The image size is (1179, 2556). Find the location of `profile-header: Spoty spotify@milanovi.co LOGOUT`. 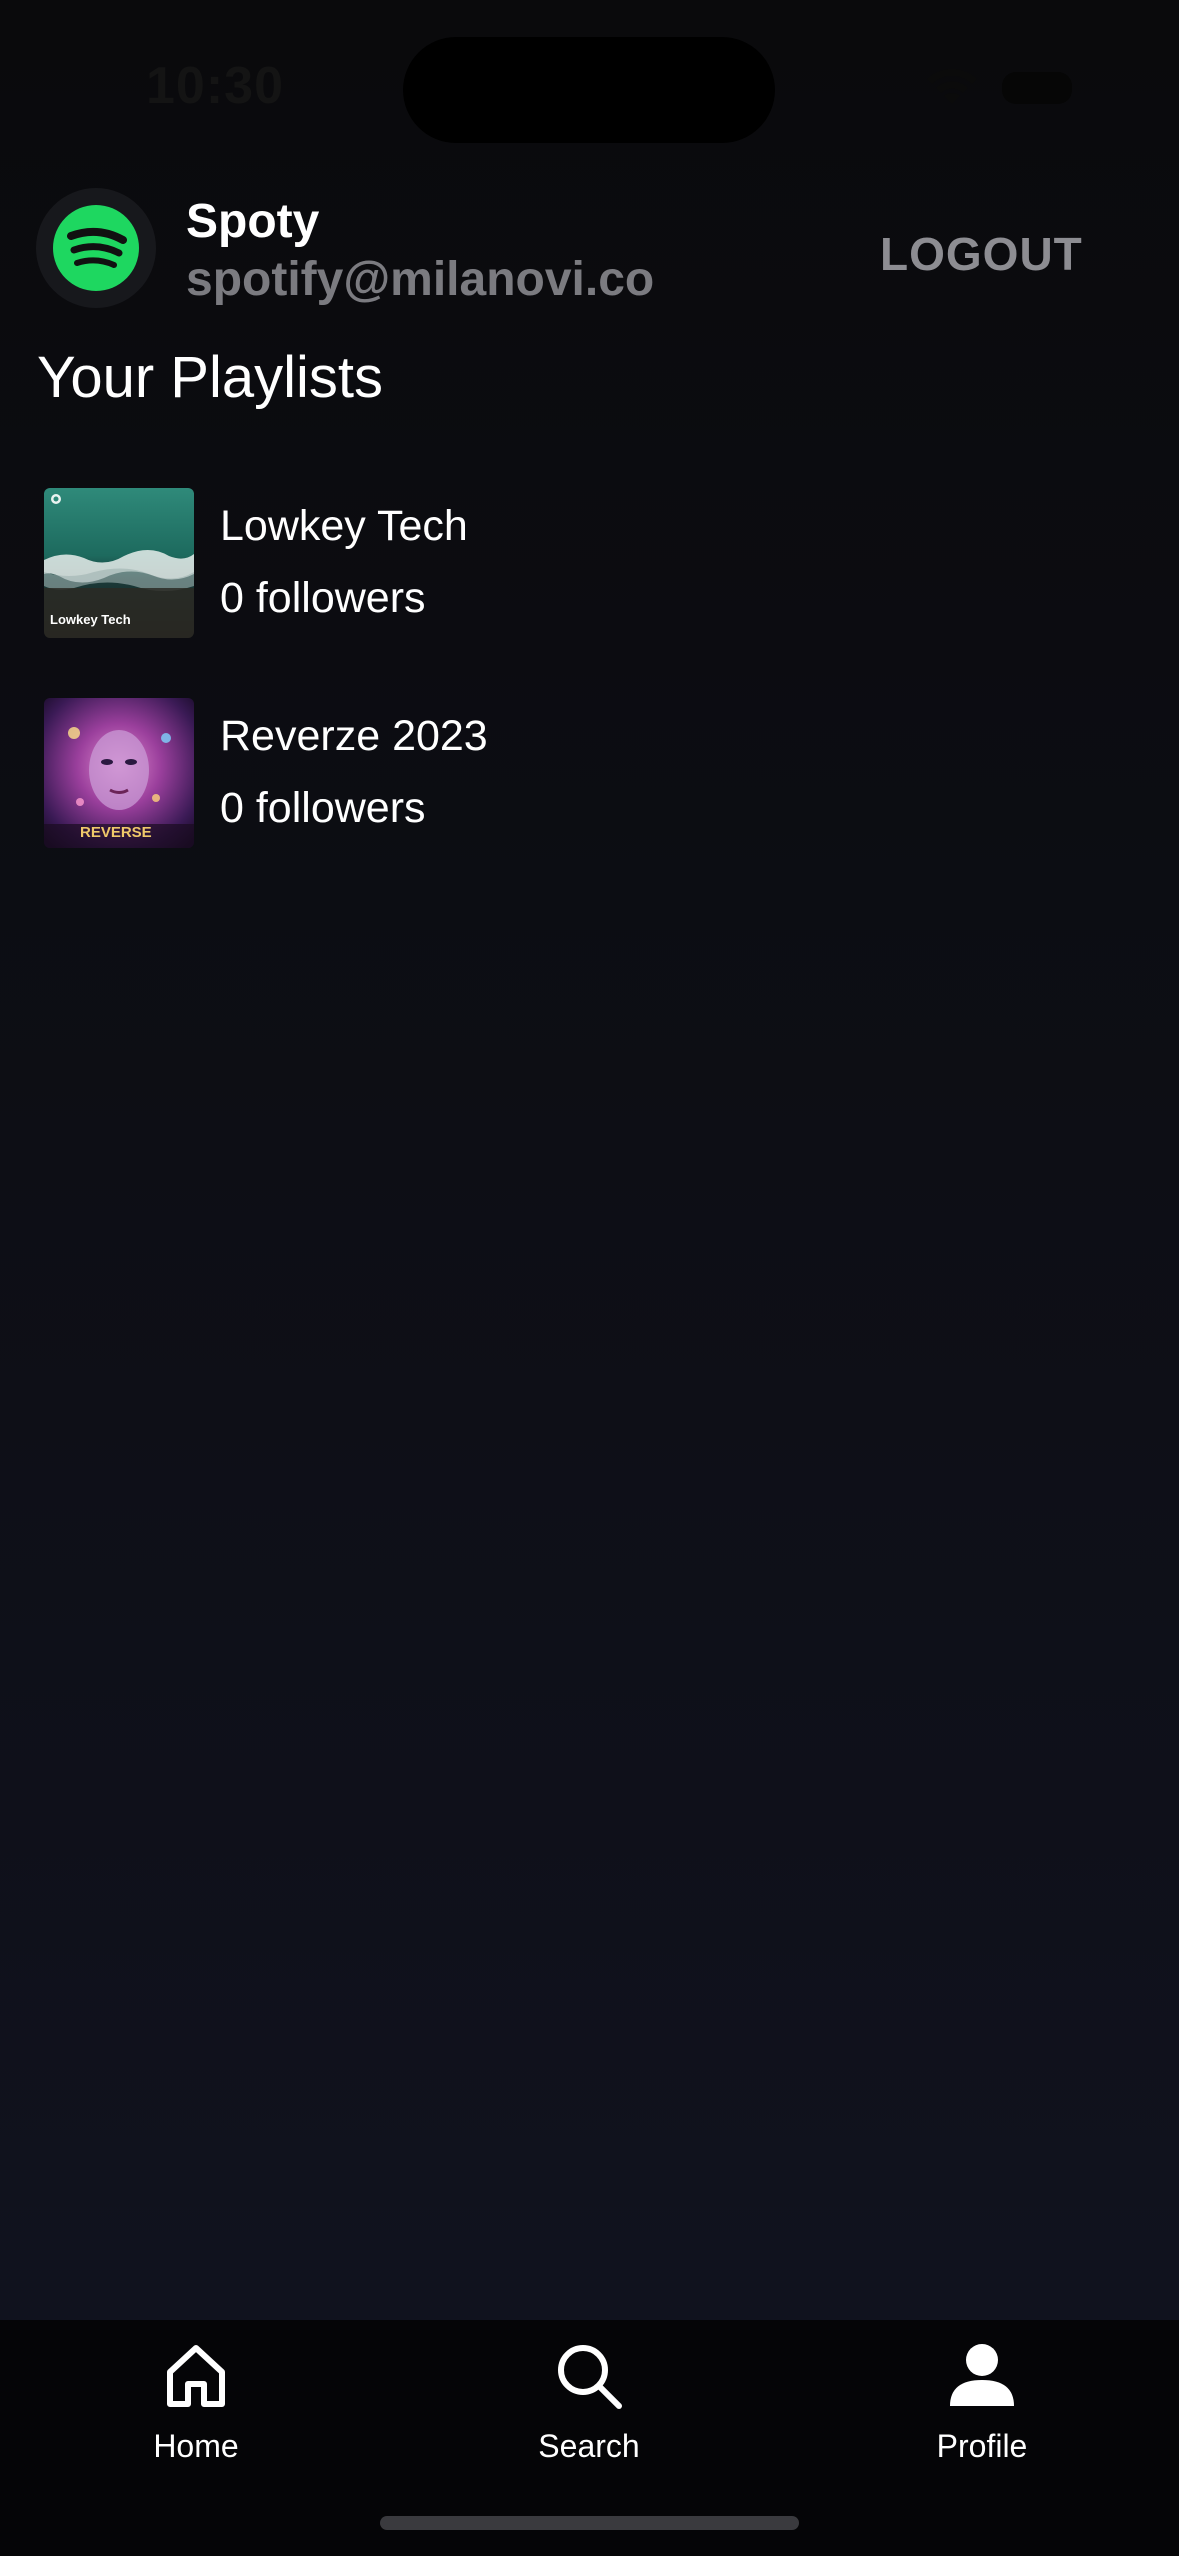

profile-header: Spoty spotify@milanovi.co LOGOUT is located at coordinates (589, 245).